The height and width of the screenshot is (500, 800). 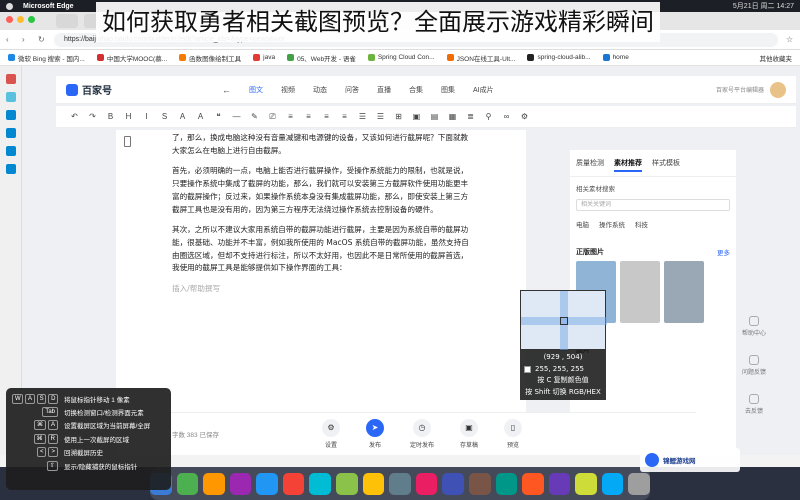 I want to click on publish-action-button: ⚙ 设置, so click(x=331, y=434).